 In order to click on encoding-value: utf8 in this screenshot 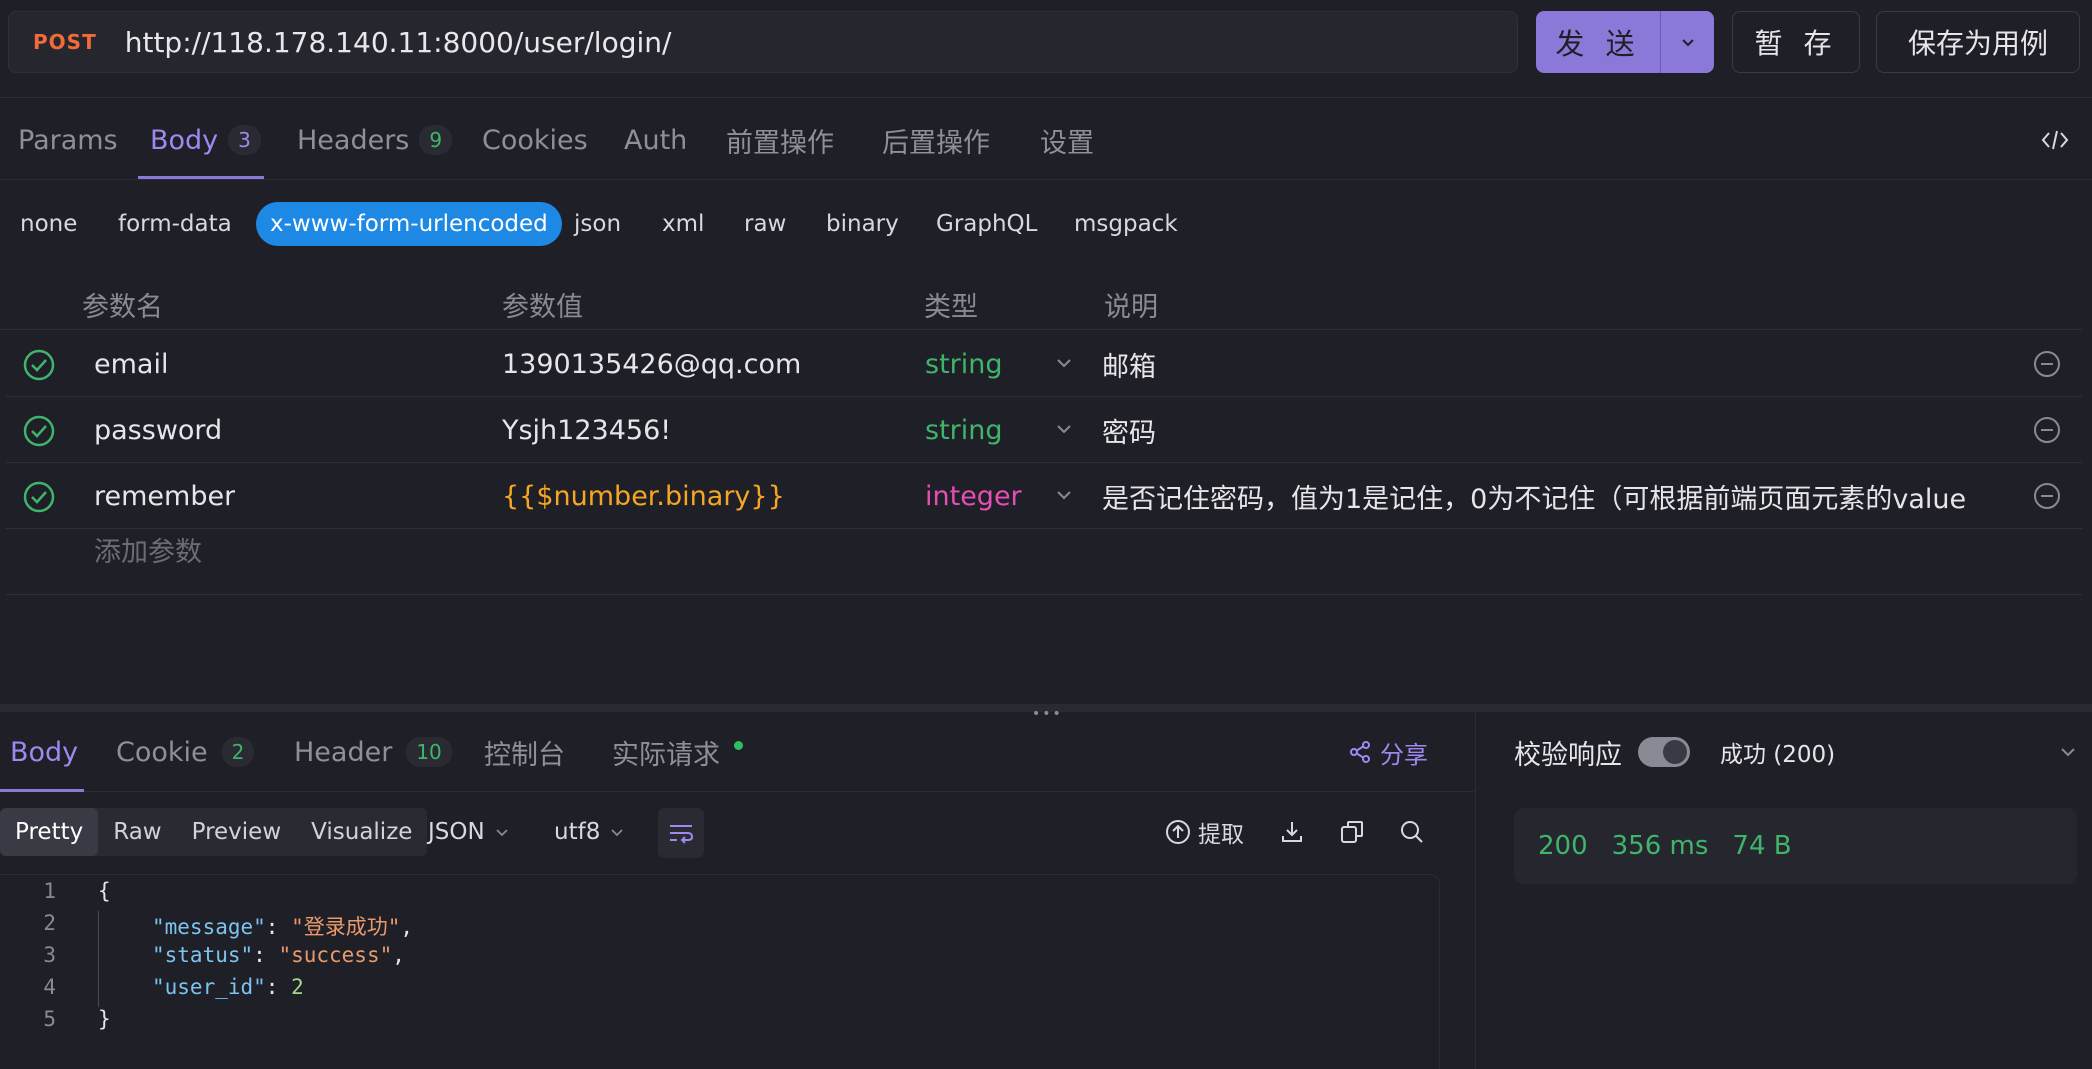, I will do `click(577, 832)`.